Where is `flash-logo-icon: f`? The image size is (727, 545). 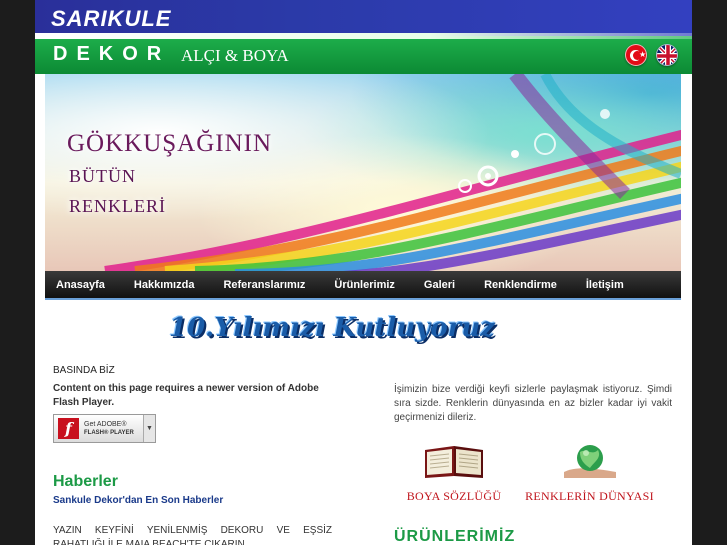 flash-logo-icon: f is located at coordinates (68, 428).